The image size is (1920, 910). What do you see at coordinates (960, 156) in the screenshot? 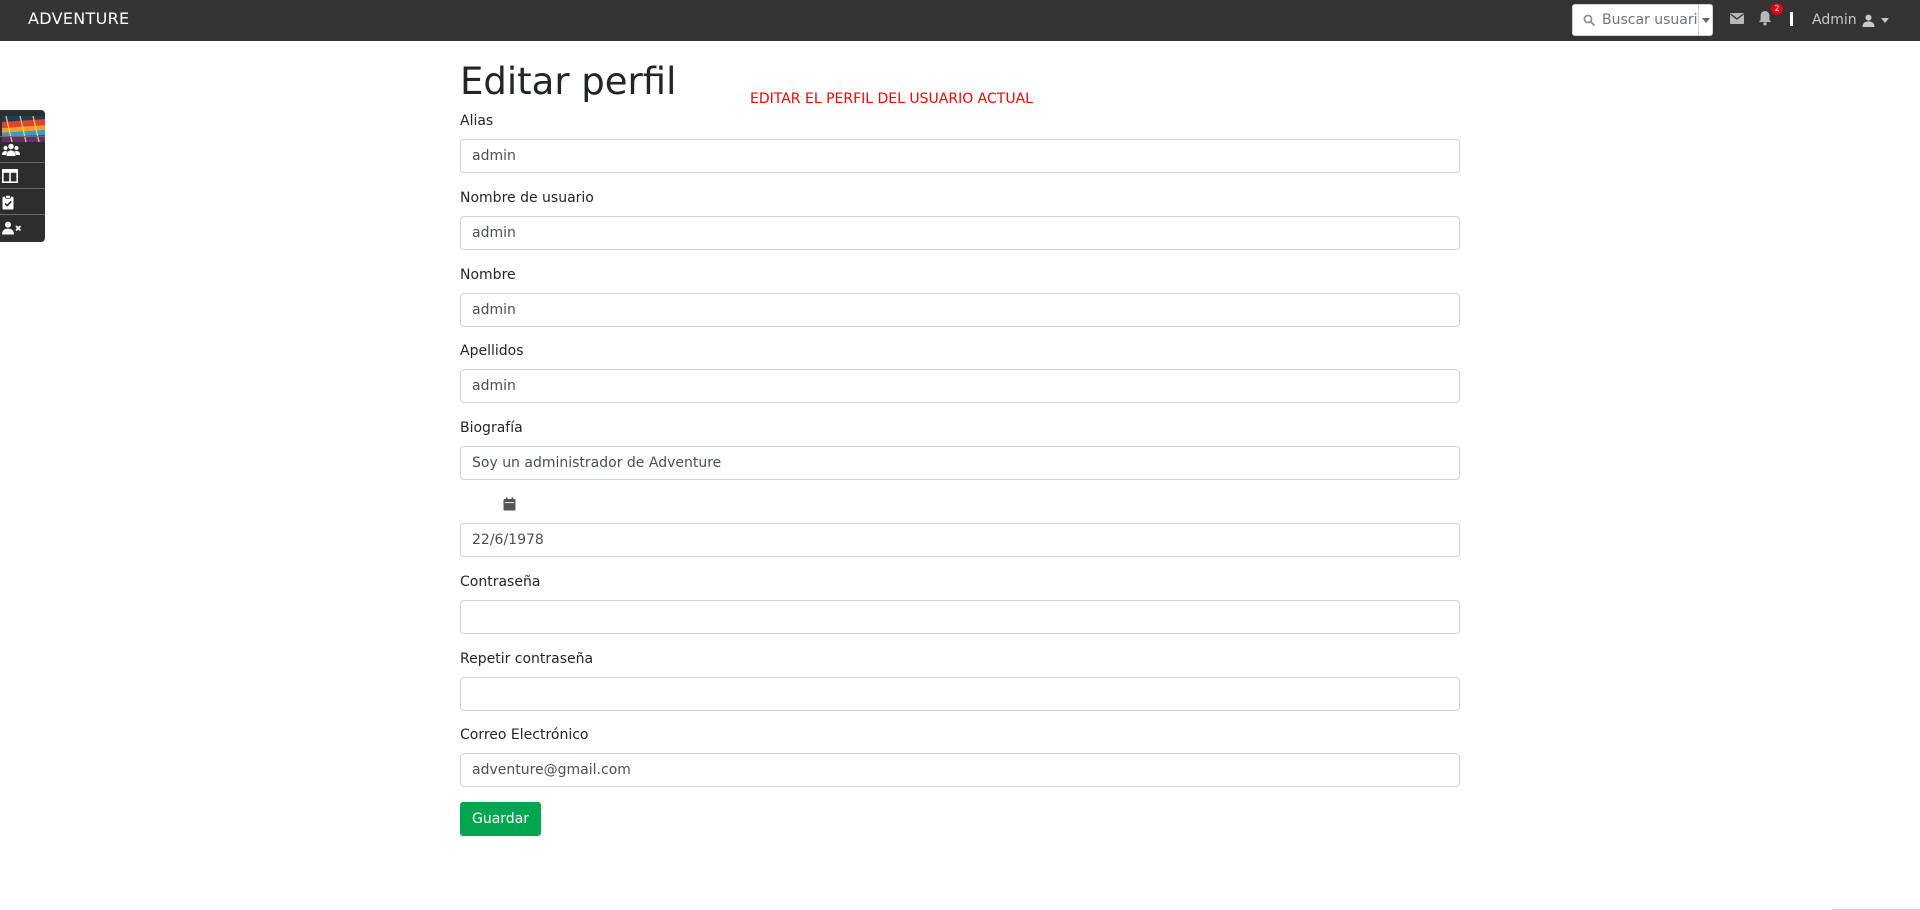
I see `alias-input` at bounding box center [960, 156].